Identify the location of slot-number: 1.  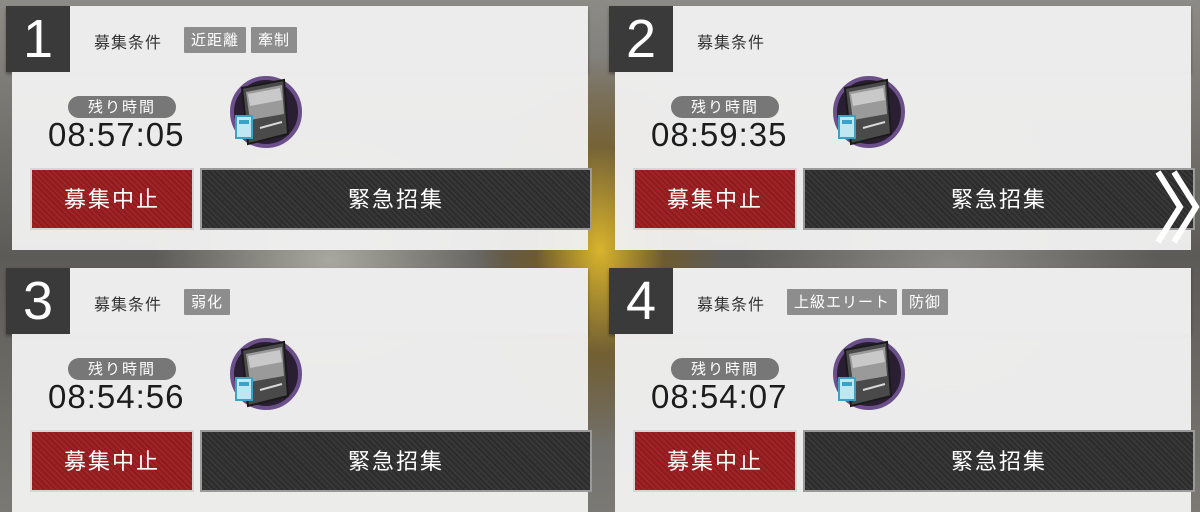
(38, 39).